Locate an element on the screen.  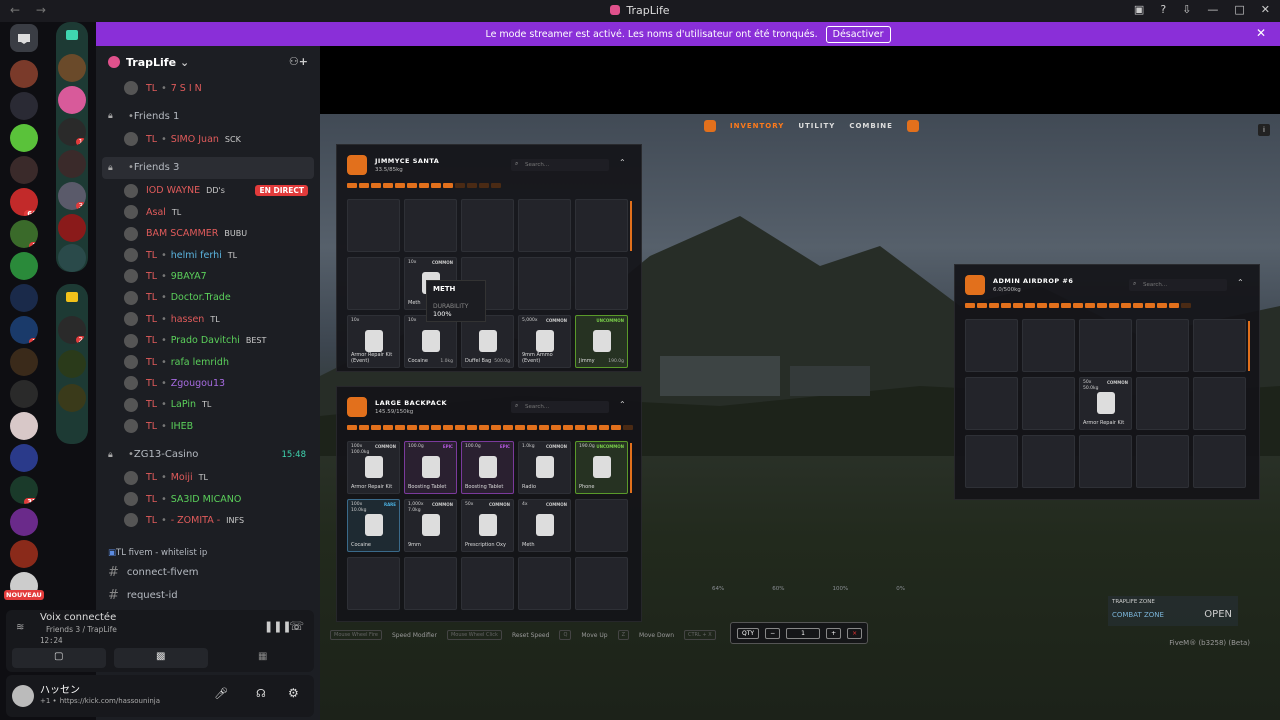
voice-channel: 🔒︎ • Friends 3 is located at coordinates (208, 167).